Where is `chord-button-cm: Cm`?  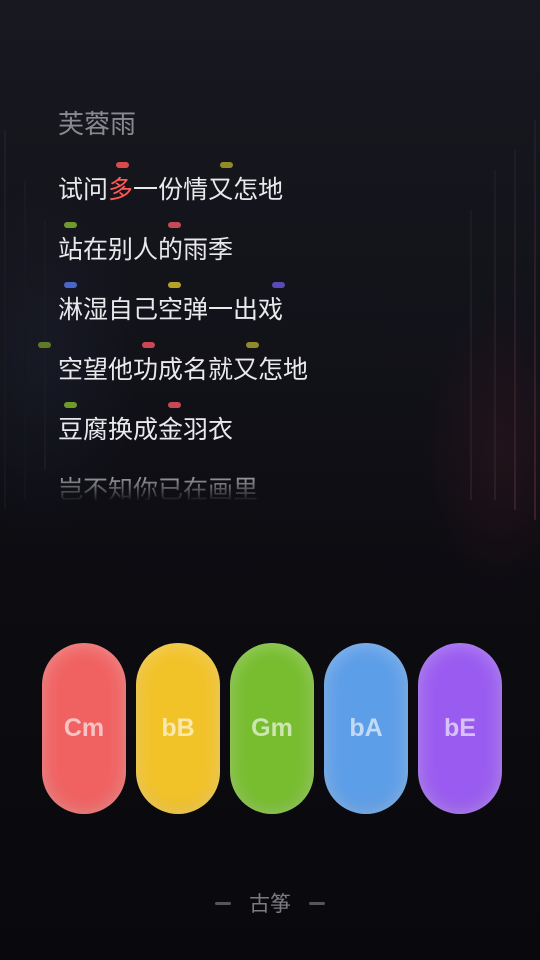
chord-button-cm: Cm is located at coordinates (84, 728).